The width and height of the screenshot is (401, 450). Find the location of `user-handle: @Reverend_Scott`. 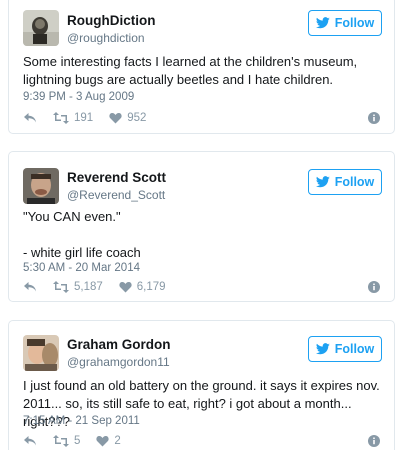

user-handle: @Reverend_Scott is located at coordinates (116, 195).